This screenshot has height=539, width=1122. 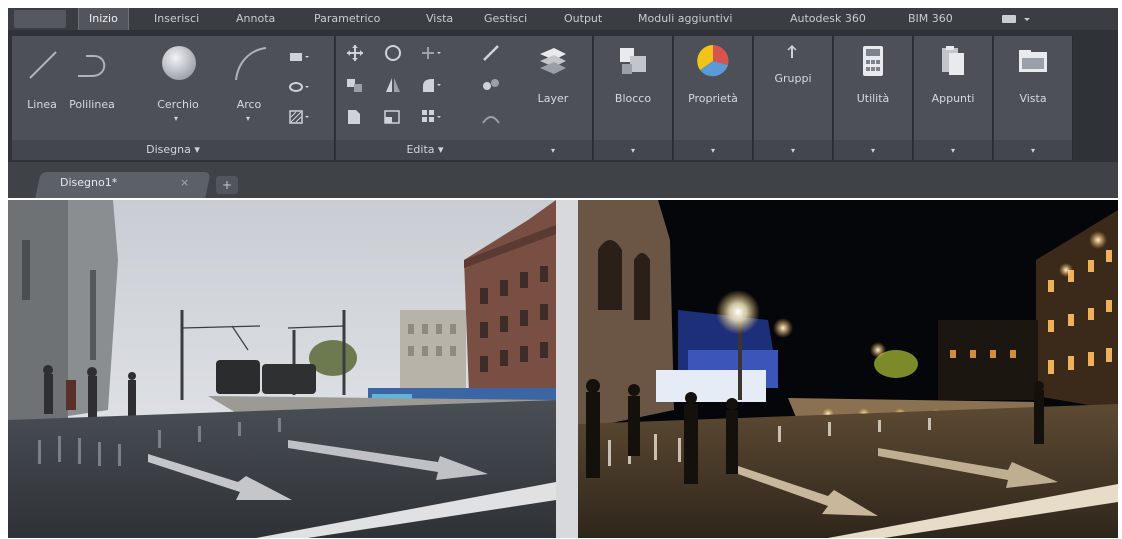 I want to click on layer-panel-label: Layer, so click(x=553, y=98).